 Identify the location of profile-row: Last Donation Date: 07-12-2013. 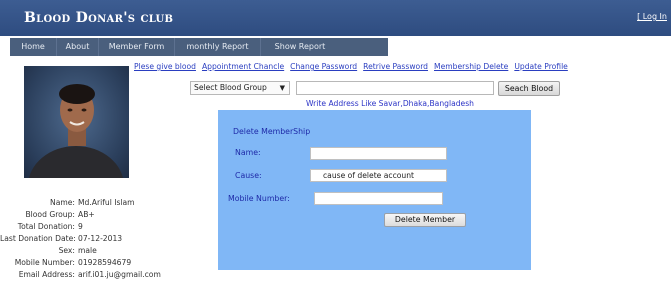
(105, 239).